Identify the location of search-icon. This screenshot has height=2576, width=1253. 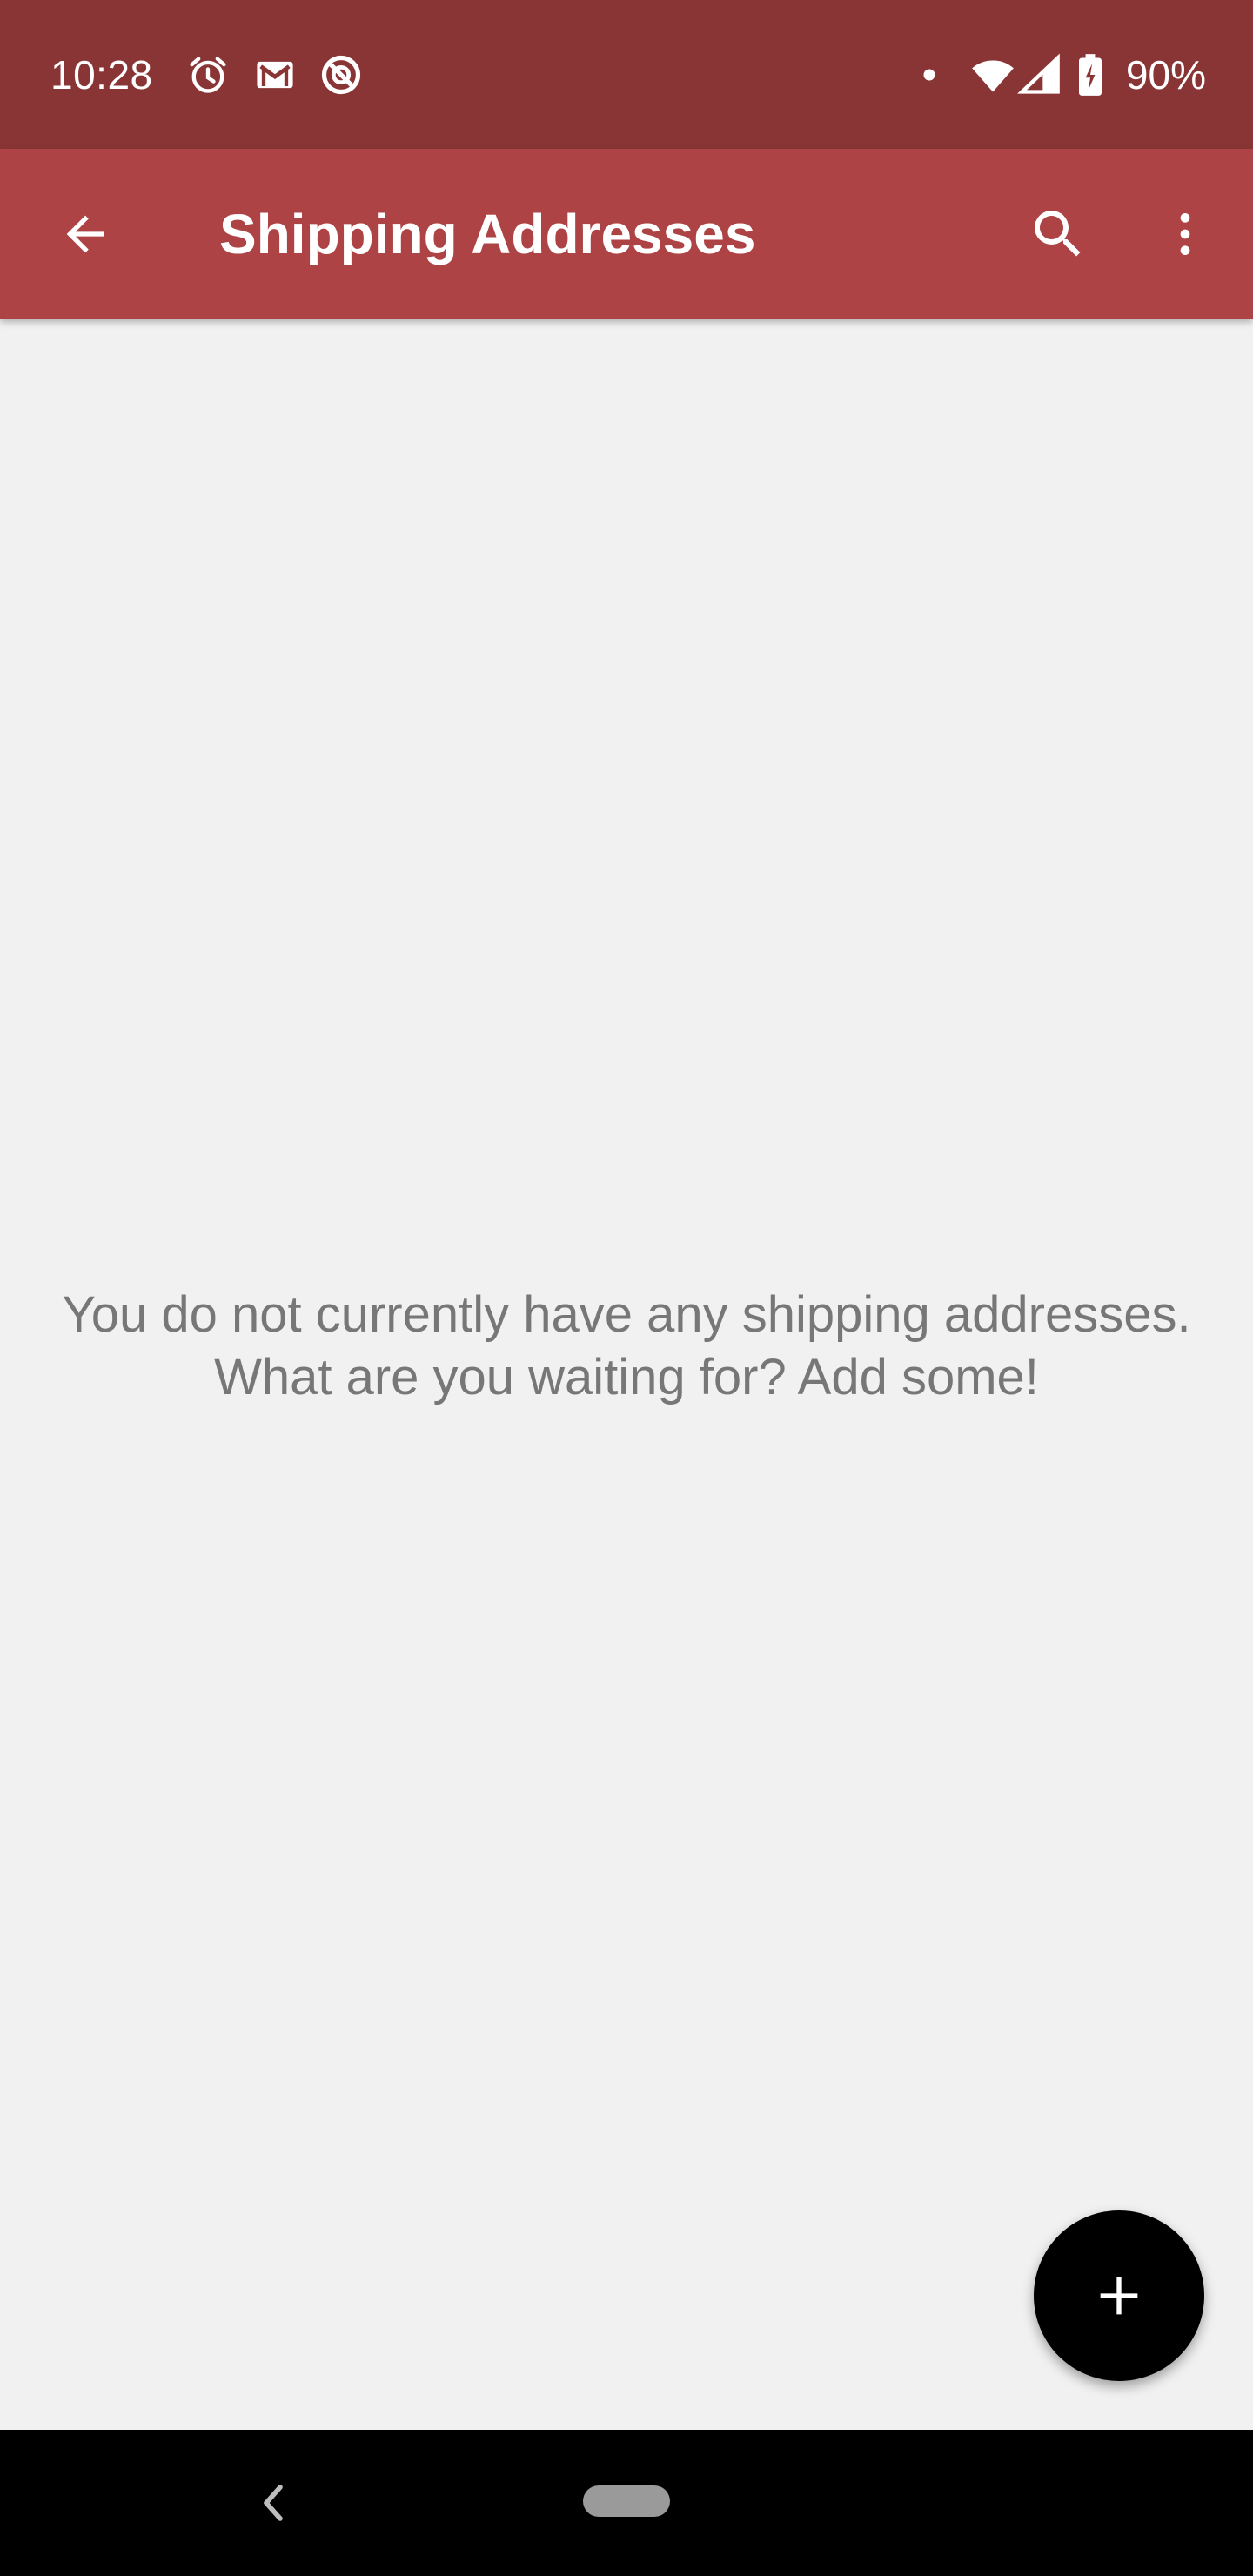
(1058, 234).